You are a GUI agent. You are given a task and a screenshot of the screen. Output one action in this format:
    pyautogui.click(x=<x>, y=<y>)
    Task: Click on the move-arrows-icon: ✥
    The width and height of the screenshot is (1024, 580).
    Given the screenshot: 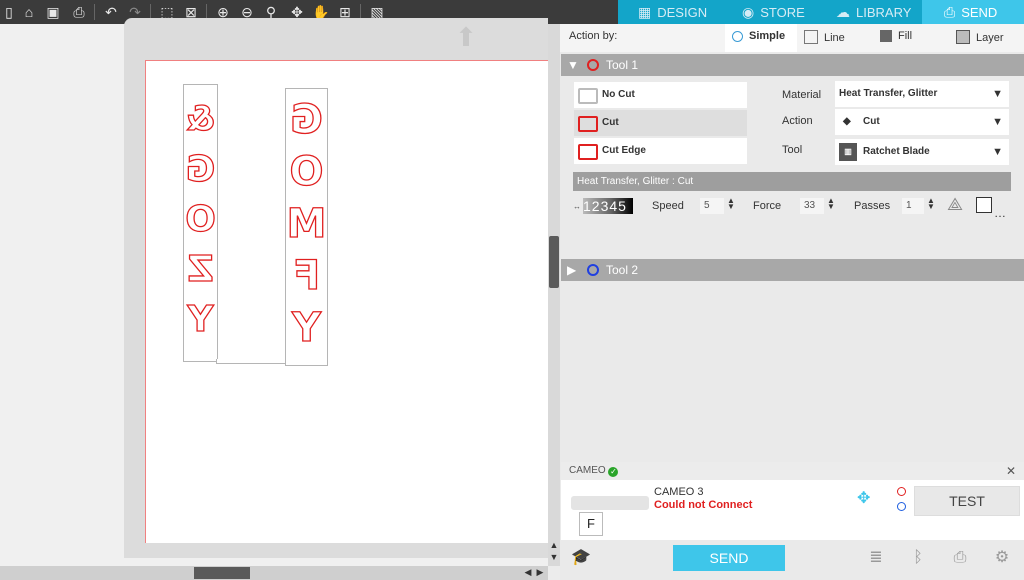 What is the action you would take?
    pyautogui.click(x=863, y=498)
    